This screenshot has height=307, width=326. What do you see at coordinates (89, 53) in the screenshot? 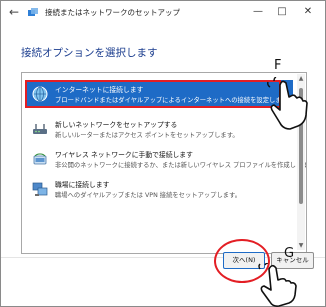
I see `page-heading: 接続オプションを選択します` at bounding box center [89, 53].